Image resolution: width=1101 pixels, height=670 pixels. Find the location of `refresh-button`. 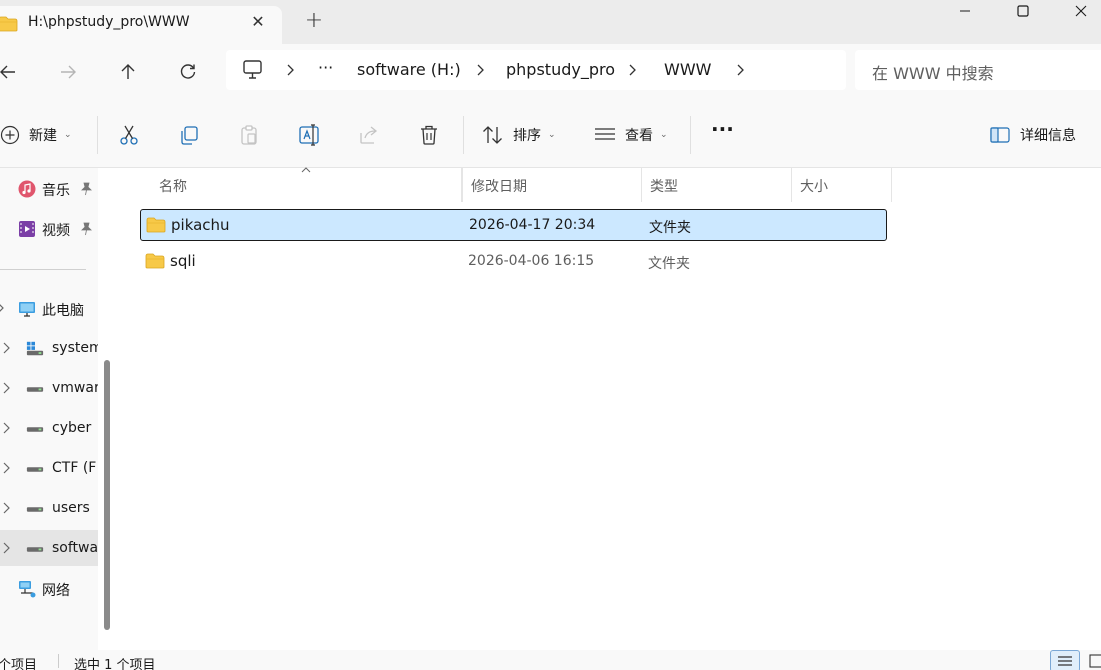

refresh-button is located at coordinates (188, 72).